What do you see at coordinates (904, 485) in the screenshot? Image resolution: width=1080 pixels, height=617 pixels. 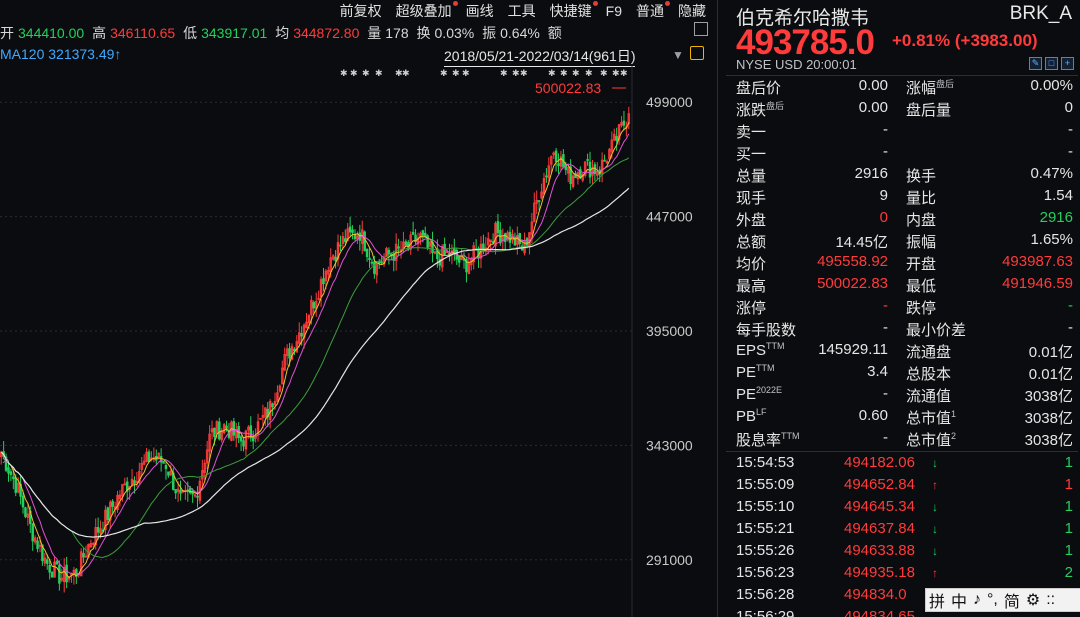 I see `tick-row: 15:55:09 494652.84 ↑ 1` at bounding box center [904, 485].